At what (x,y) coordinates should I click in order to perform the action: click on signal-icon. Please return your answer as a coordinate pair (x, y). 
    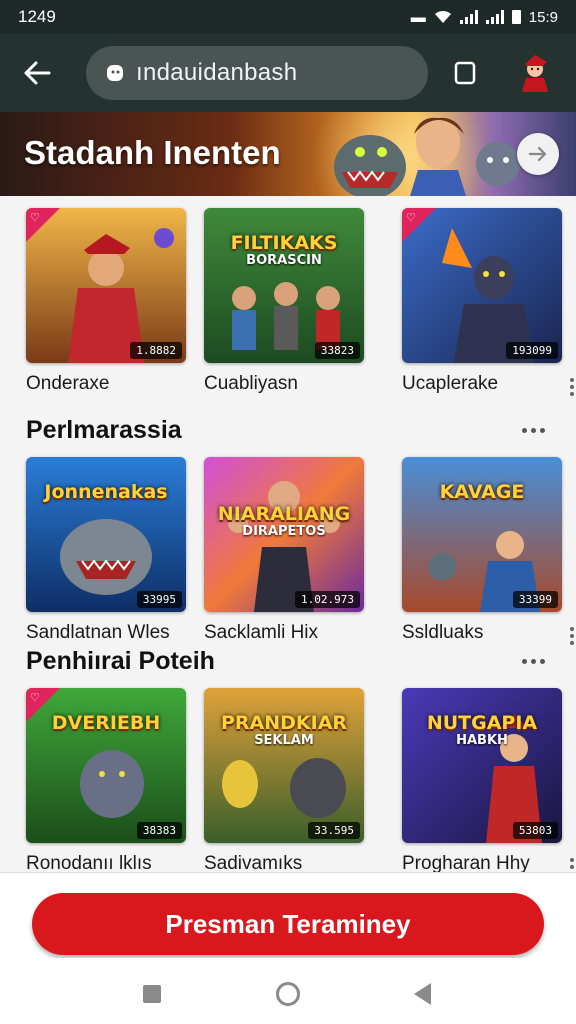
    Looking at the image, I should click on (468, 17).